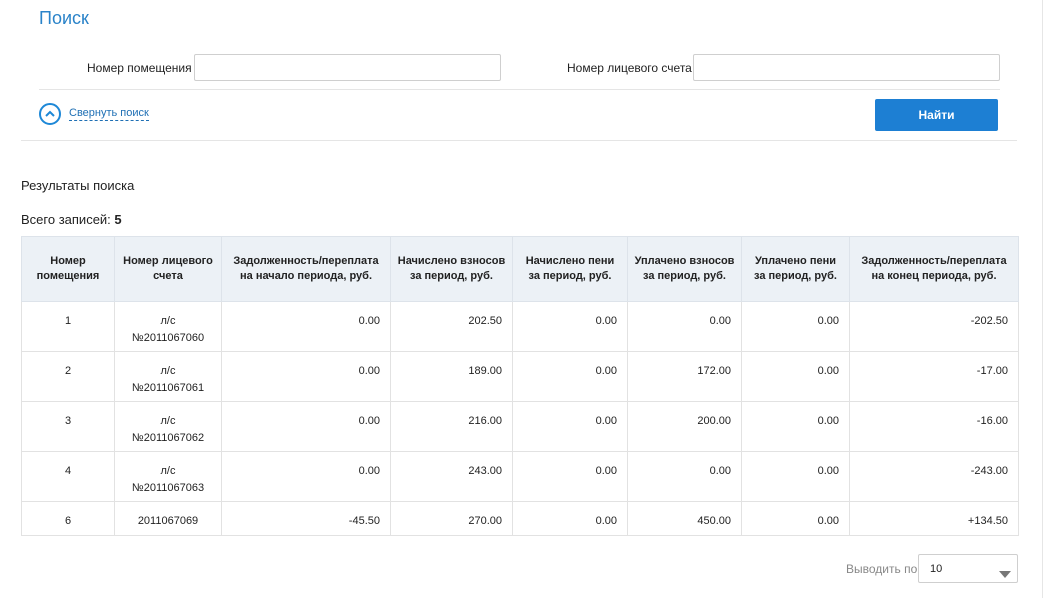 This screenshot has width=1047, height=598. I want to click on table-cell: 243.00, so click(451, 476).